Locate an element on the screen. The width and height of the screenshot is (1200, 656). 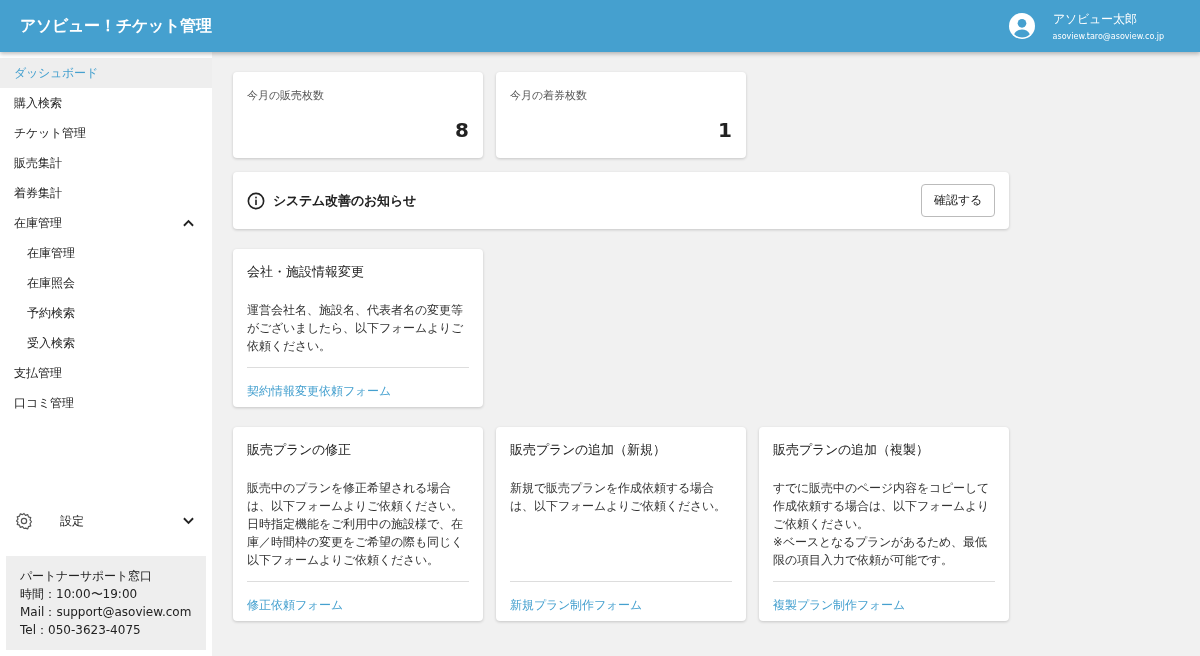
user-email: asoview.taro@asoview.co.jp is located at coordinates (1108, 36).